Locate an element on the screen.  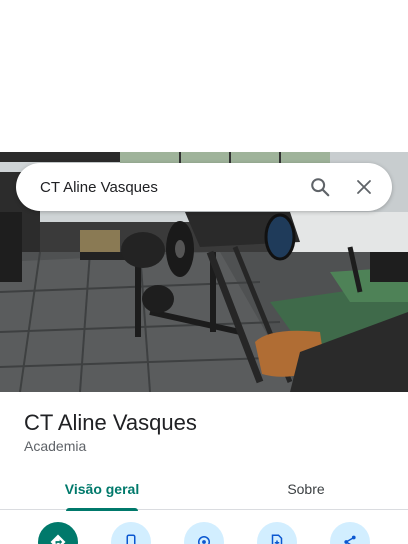
action-buttons-row is located at coordinates (204, 533).